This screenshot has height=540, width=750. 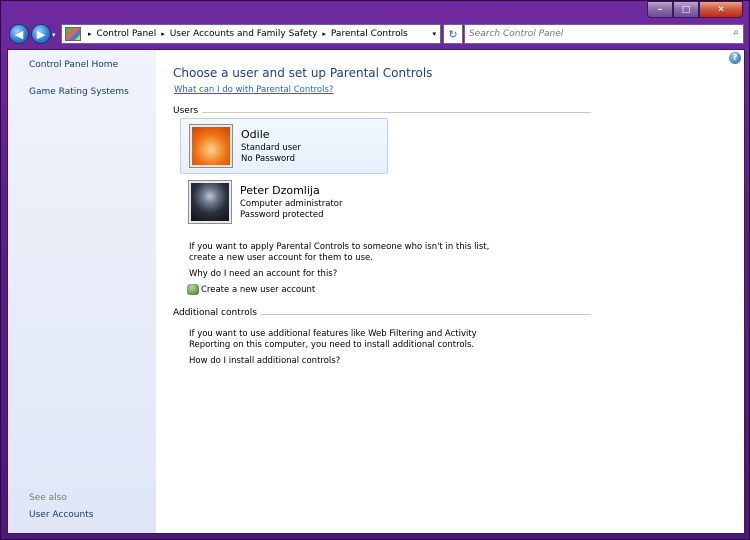 I want to click on forward-button: ▶, so click(x=41, y=34).